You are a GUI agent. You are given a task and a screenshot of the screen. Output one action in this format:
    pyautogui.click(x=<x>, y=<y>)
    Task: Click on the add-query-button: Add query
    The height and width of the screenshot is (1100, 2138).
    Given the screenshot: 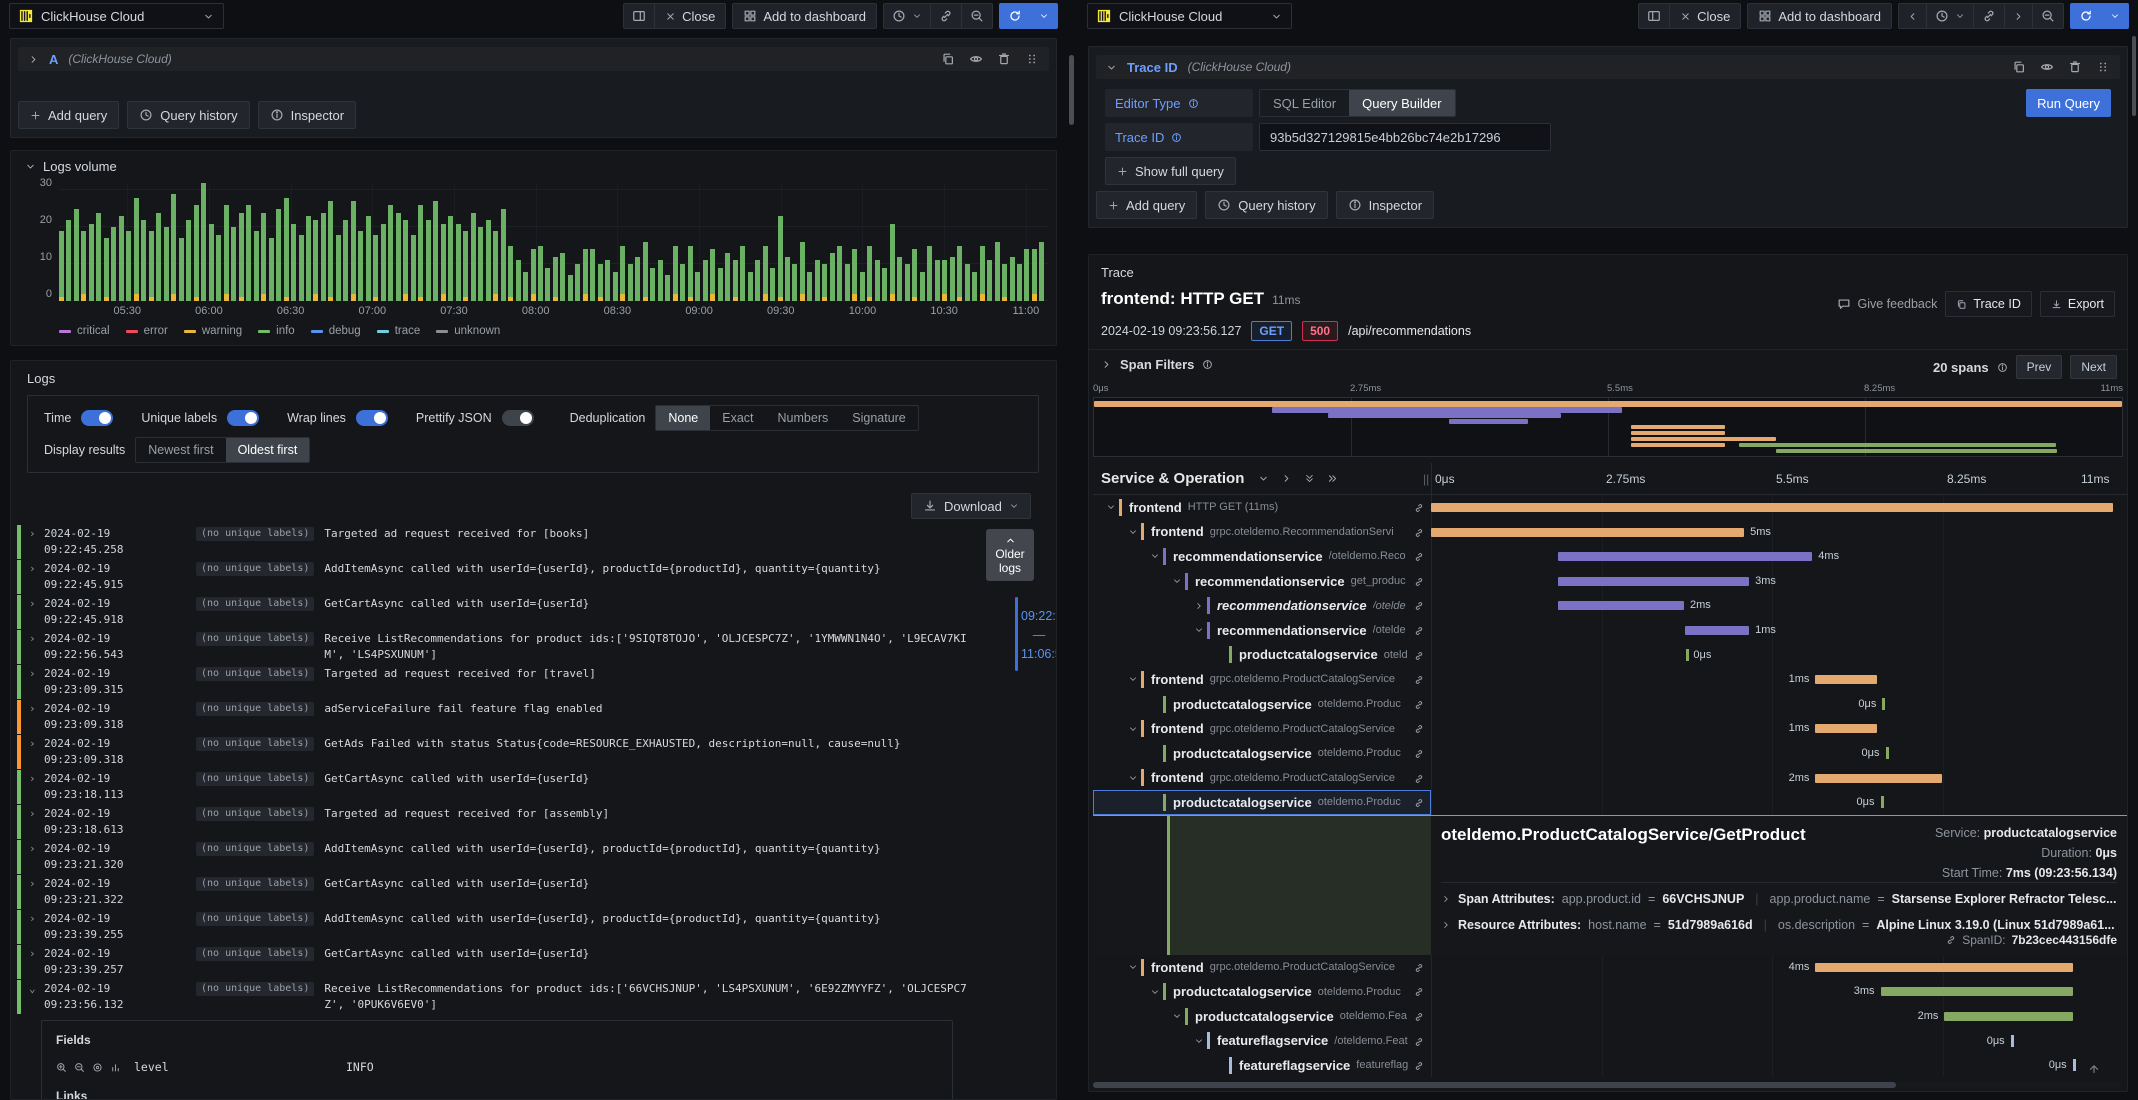 What is the action you would take?
    pyautogui.click(x=69, y=115)
    